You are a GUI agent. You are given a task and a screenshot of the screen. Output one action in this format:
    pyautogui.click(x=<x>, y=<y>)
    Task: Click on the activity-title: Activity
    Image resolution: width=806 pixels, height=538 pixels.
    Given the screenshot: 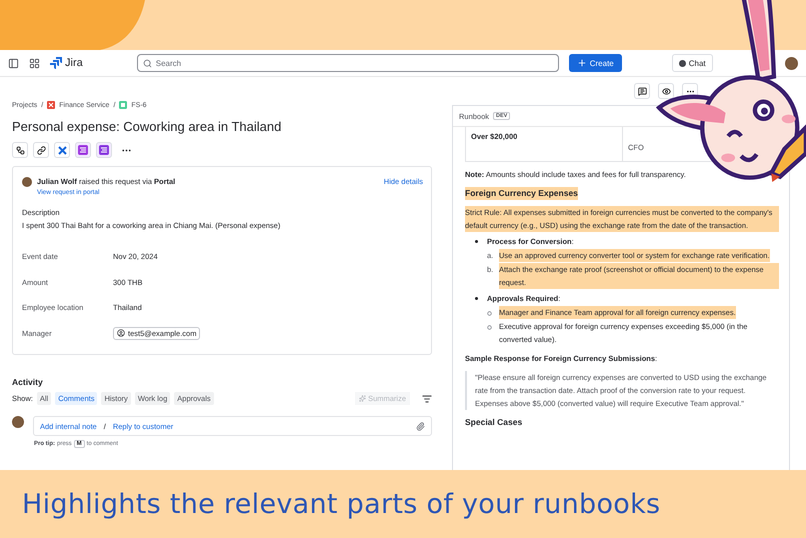 What is the action you would take?
    pyautogui.click(x=28, y=382)
    